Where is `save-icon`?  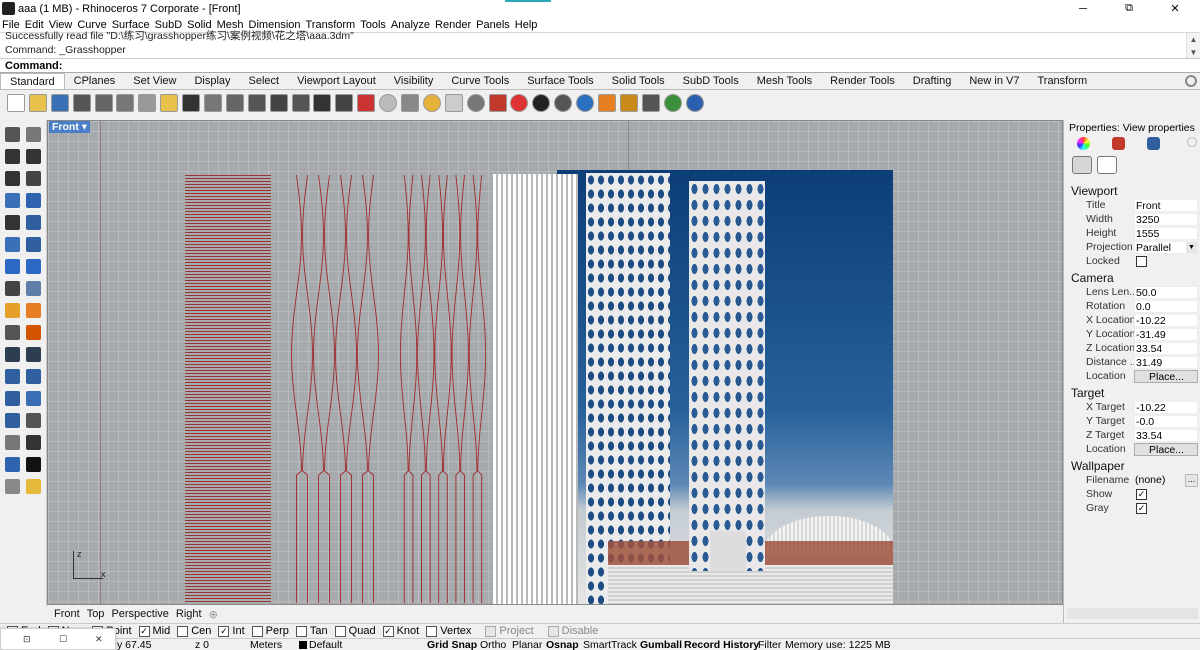
save-icon is located at coordinates (59, 103).